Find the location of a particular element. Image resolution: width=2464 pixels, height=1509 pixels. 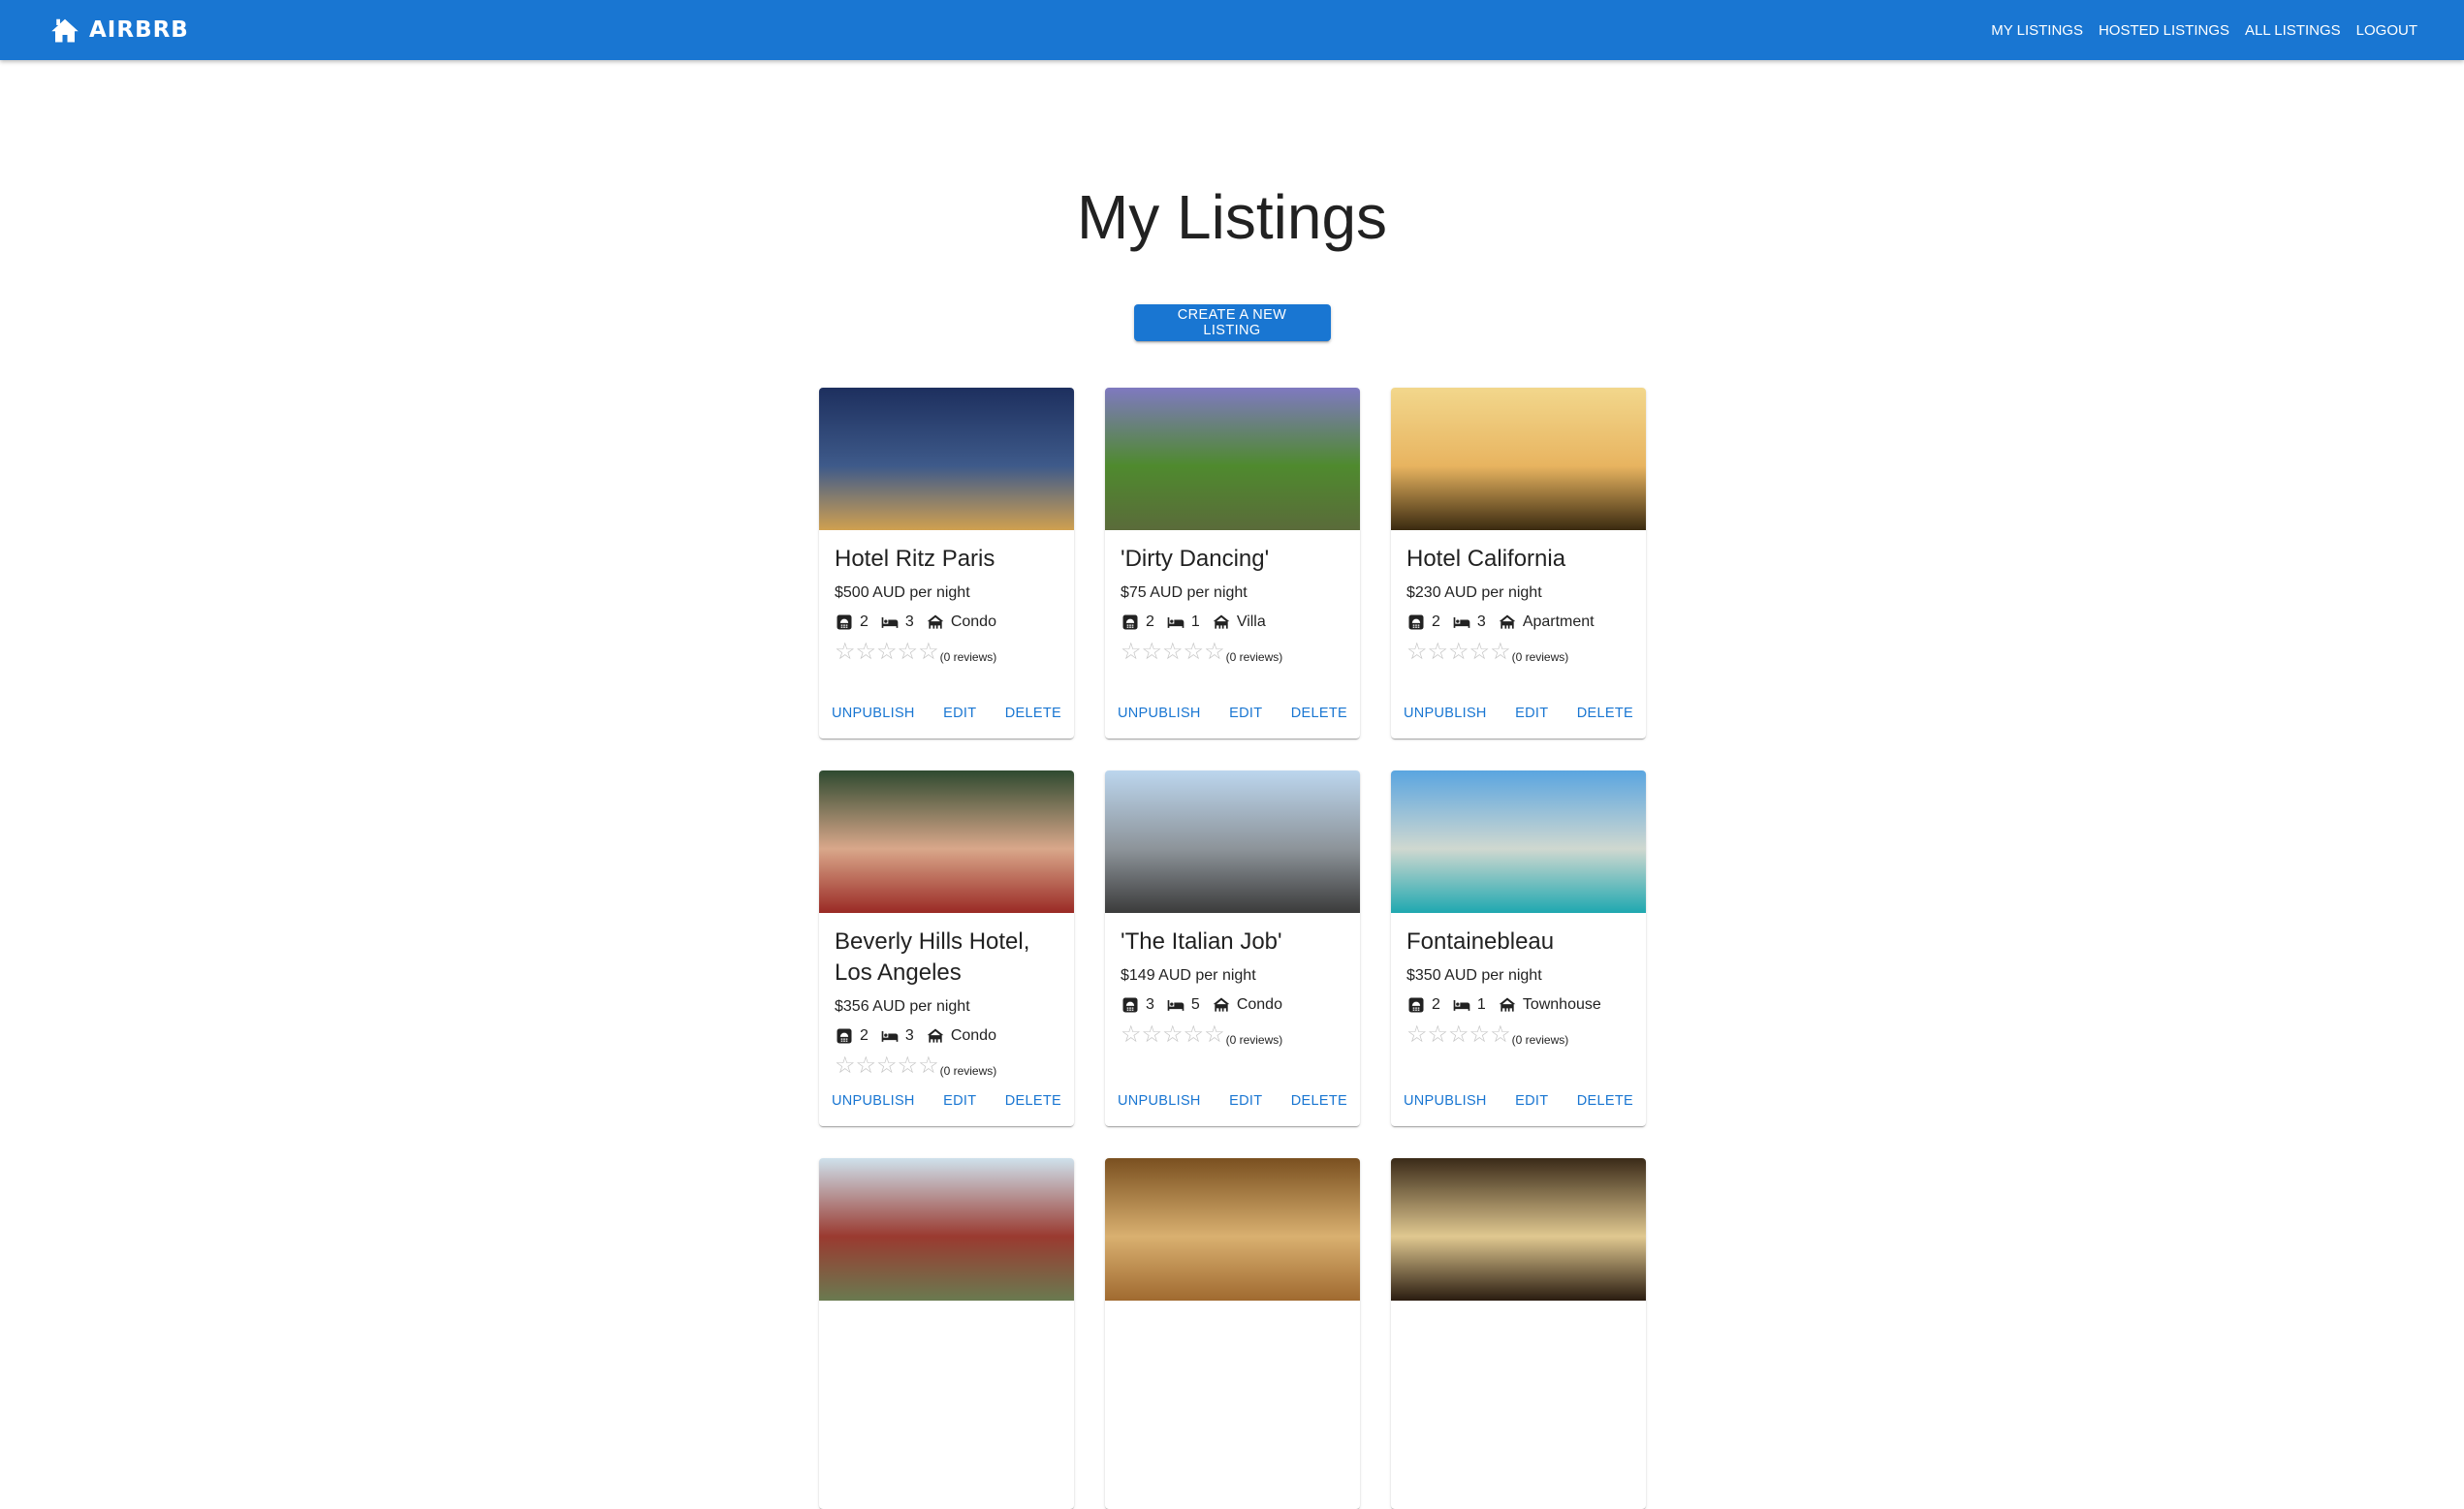

listing-title: Fontainebleau is located at coordinates (1480, 941).